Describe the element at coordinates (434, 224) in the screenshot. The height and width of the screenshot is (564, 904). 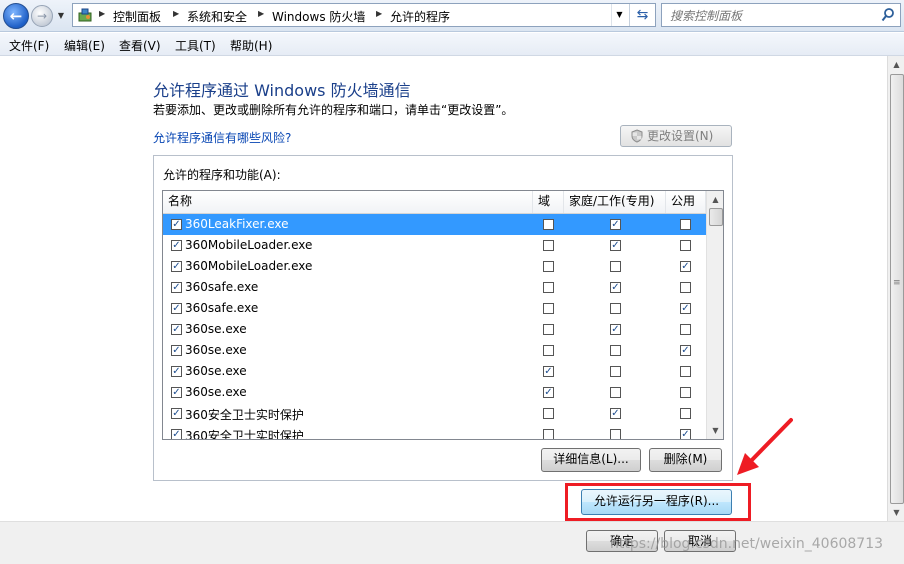
I see `table-row: ✓ 360LeakFixer.exe ✓` at that location.